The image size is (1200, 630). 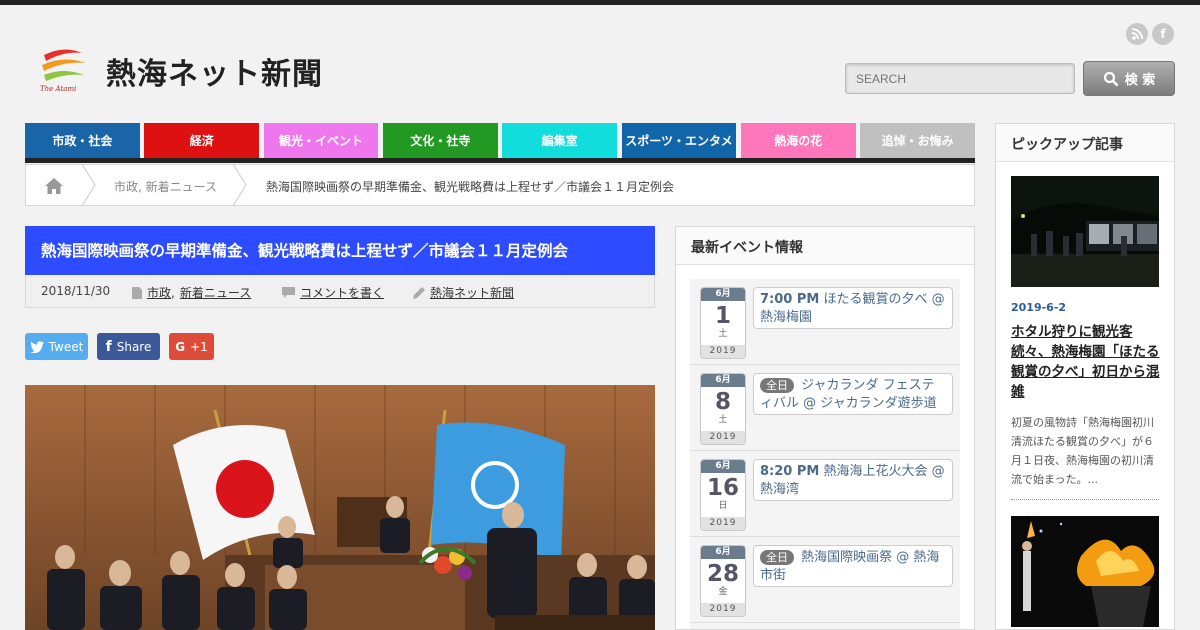 I want to click on event-item: 6月 1 土 2019 7:00 PM ほたる観賞の夕べ @ 熱海梅園, so click(x=825, y=322).